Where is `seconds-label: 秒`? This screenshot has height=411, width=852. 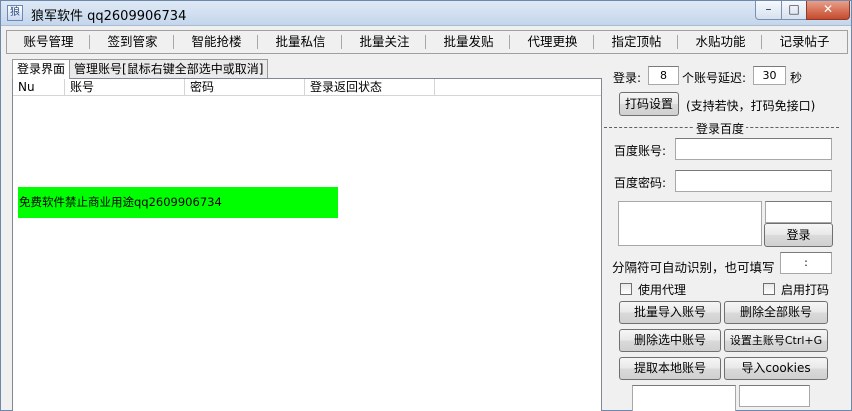
seconds-label: 秒 is located at coordinates (796, 78).